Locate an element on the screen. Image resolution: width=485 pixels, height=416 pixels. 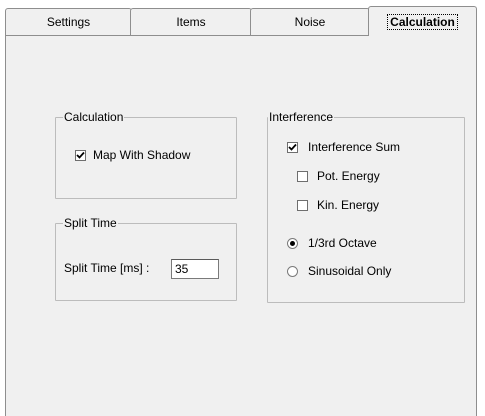
kin-energy-label: Kin. Energy is located at coordinates (348, 205).